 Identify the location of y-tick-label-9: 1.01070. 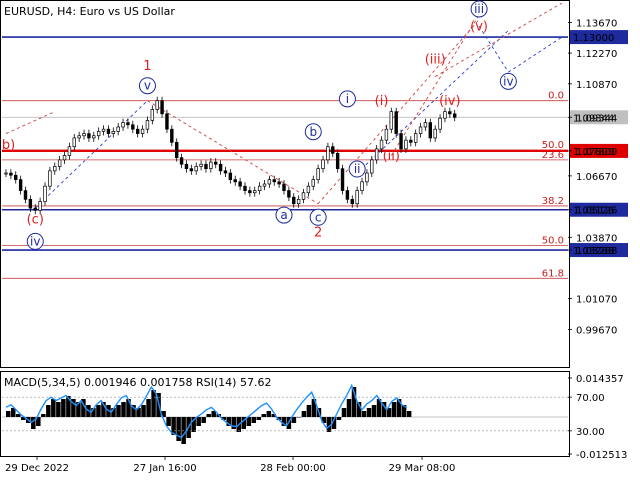
(596, 300).